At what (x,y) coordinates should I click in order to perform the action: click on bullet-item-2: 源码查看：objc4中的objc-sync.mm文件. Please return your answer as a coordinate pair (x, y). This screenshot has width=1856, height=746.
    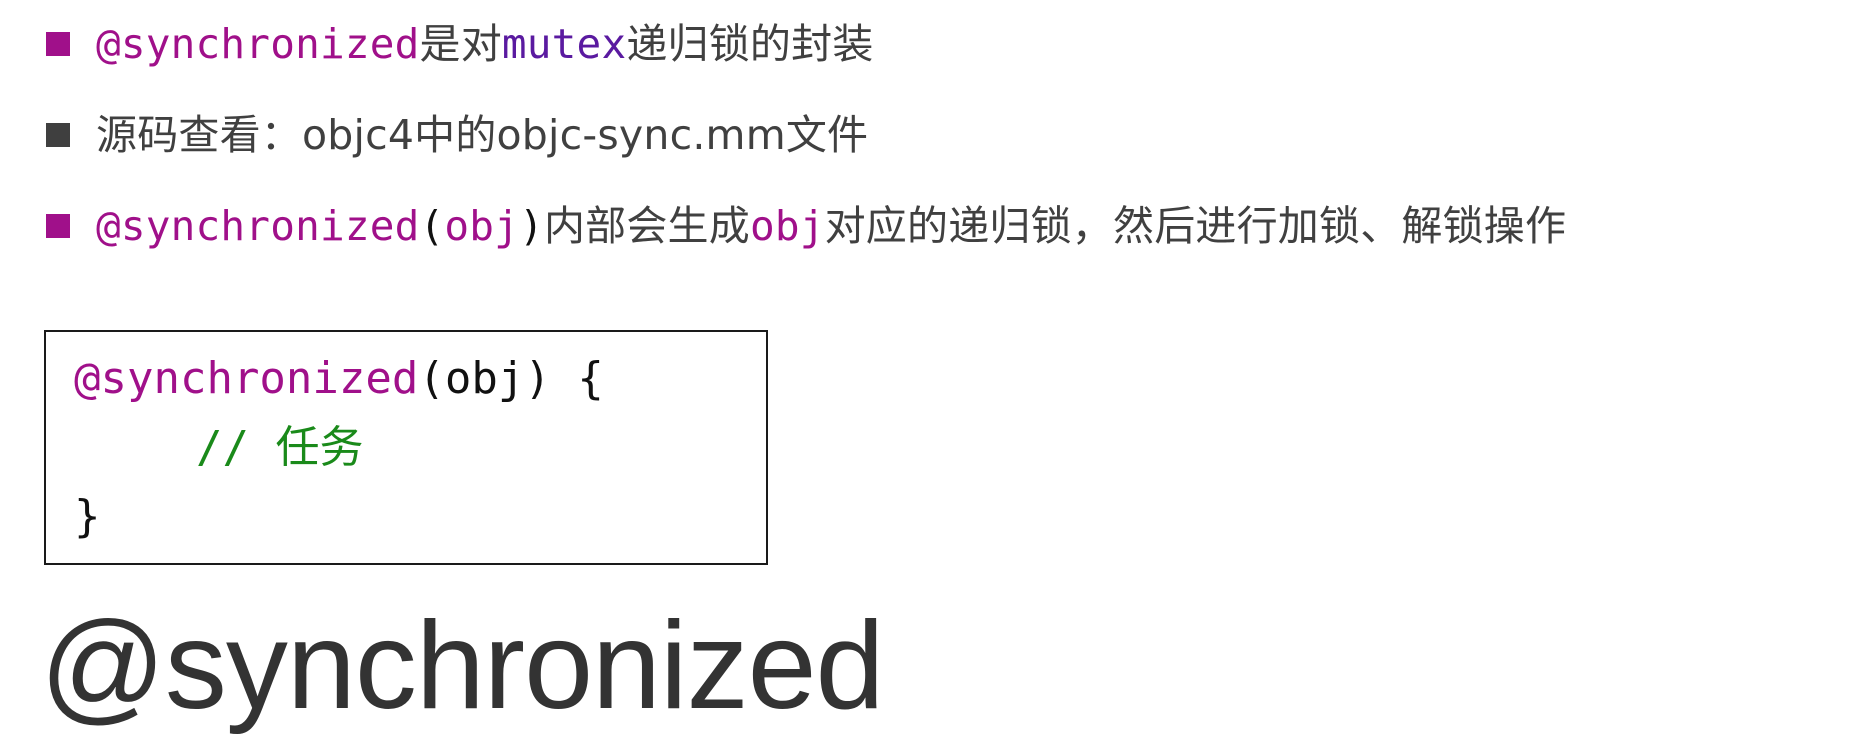
    Looking at the image, I should click on (457, 135).